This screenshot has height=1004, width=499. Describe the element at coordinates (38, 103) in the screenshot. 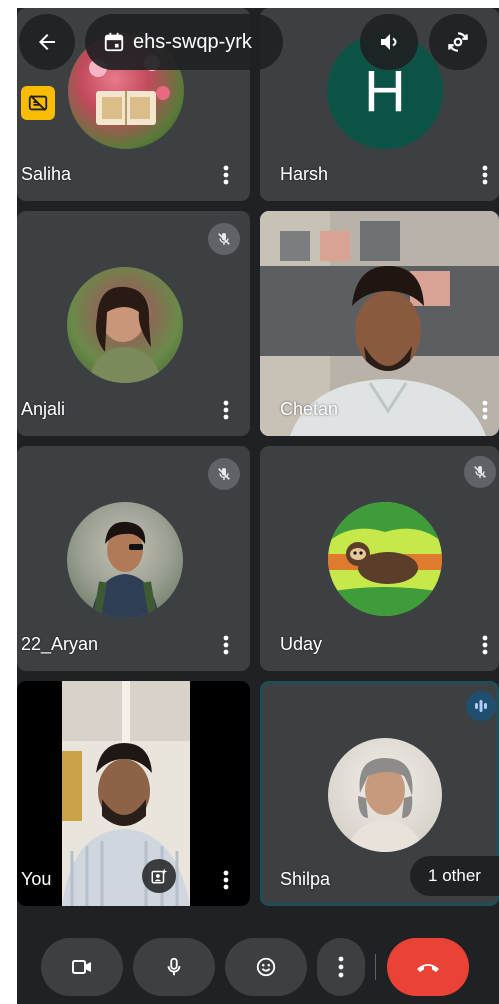

I see `captions-off-icon` at that location.